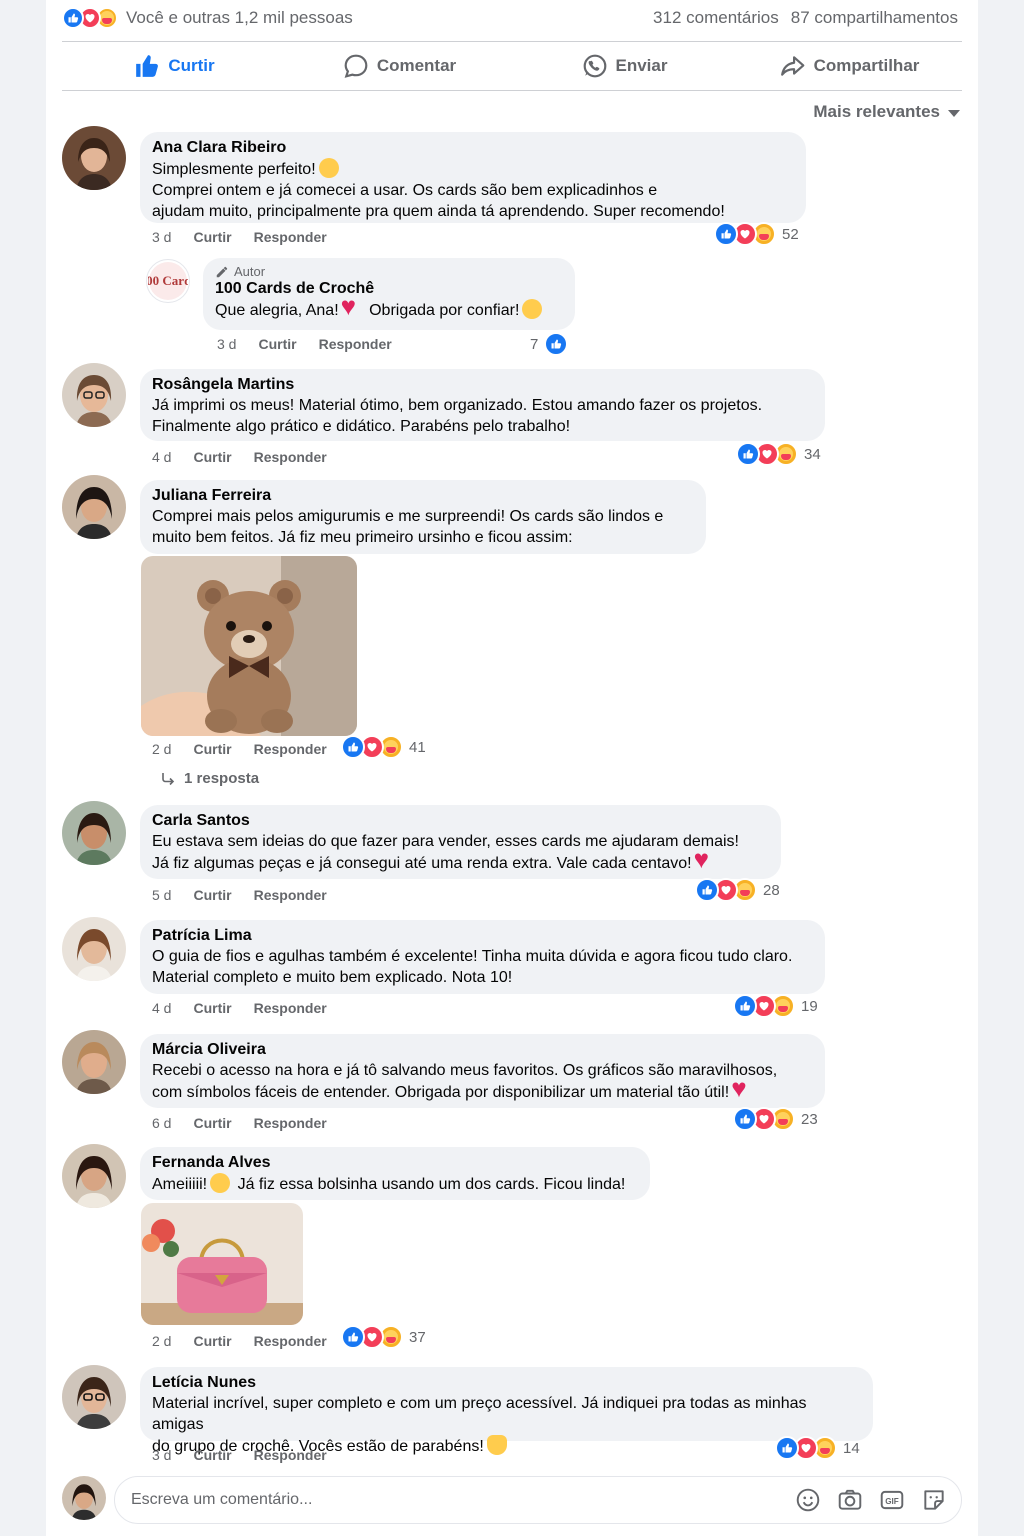 Image resolution: width=1024 pixels, height=1536 pixels. Describe the element at coordinates (239, 1008) in the screenshot. I see `comment-meta: 4 d Curtir Responder` at that location.